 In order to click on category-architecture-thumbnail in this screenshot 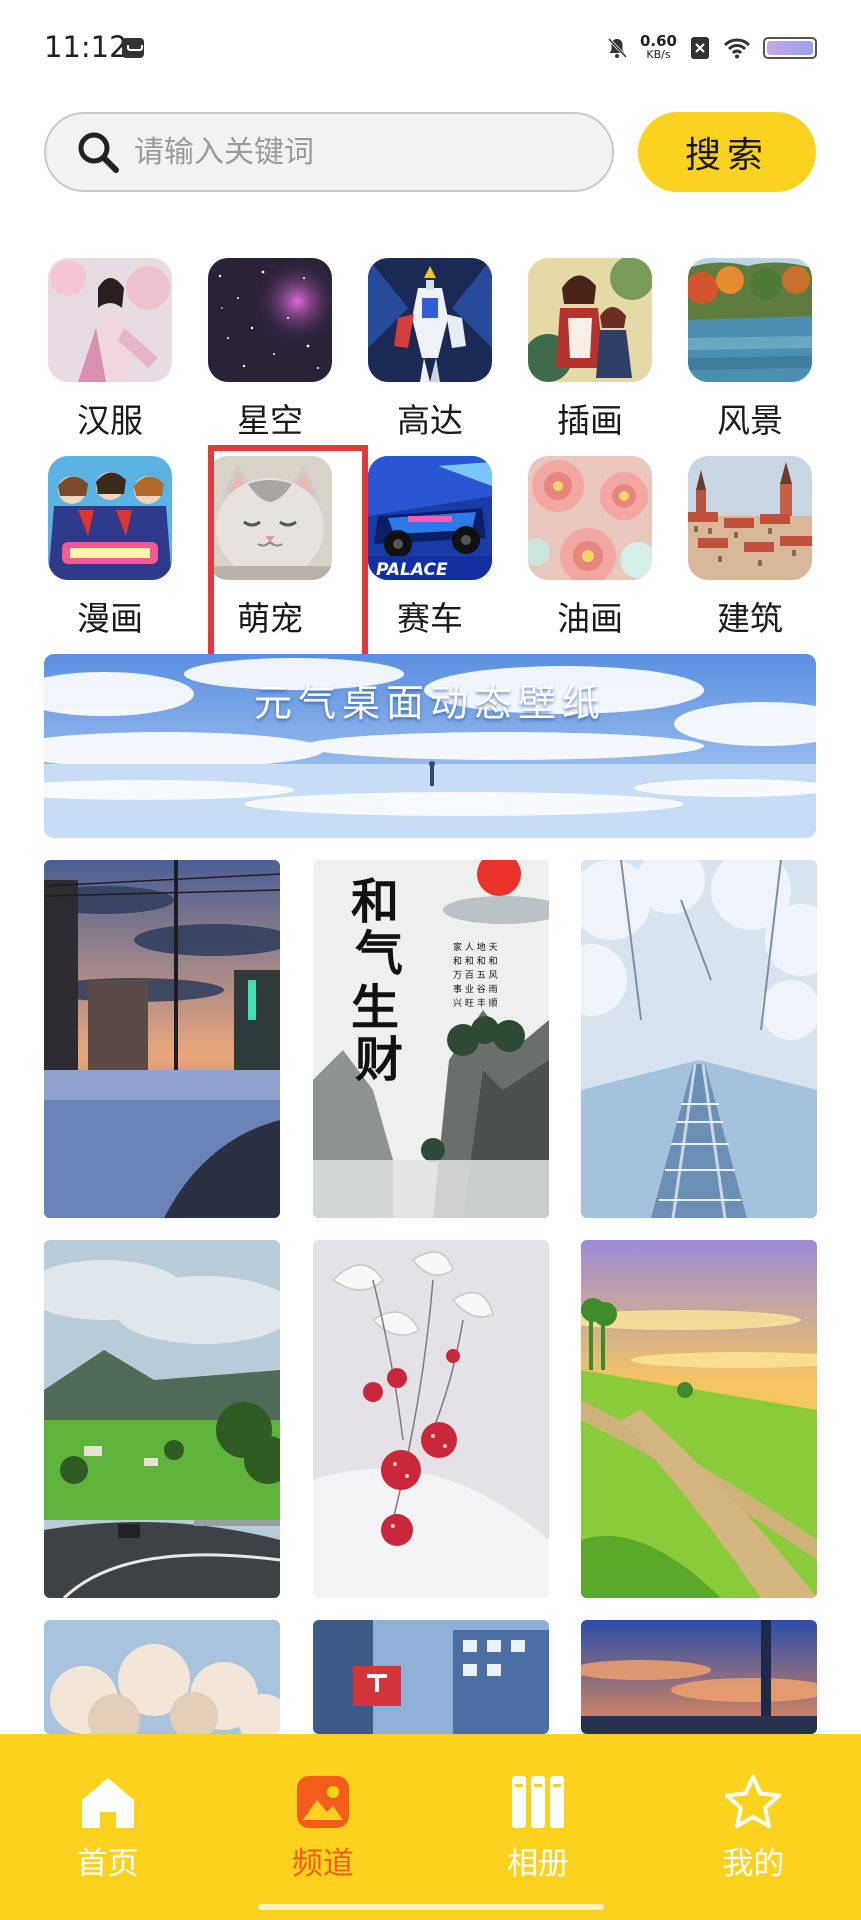, I will do `click(750, 518)`.